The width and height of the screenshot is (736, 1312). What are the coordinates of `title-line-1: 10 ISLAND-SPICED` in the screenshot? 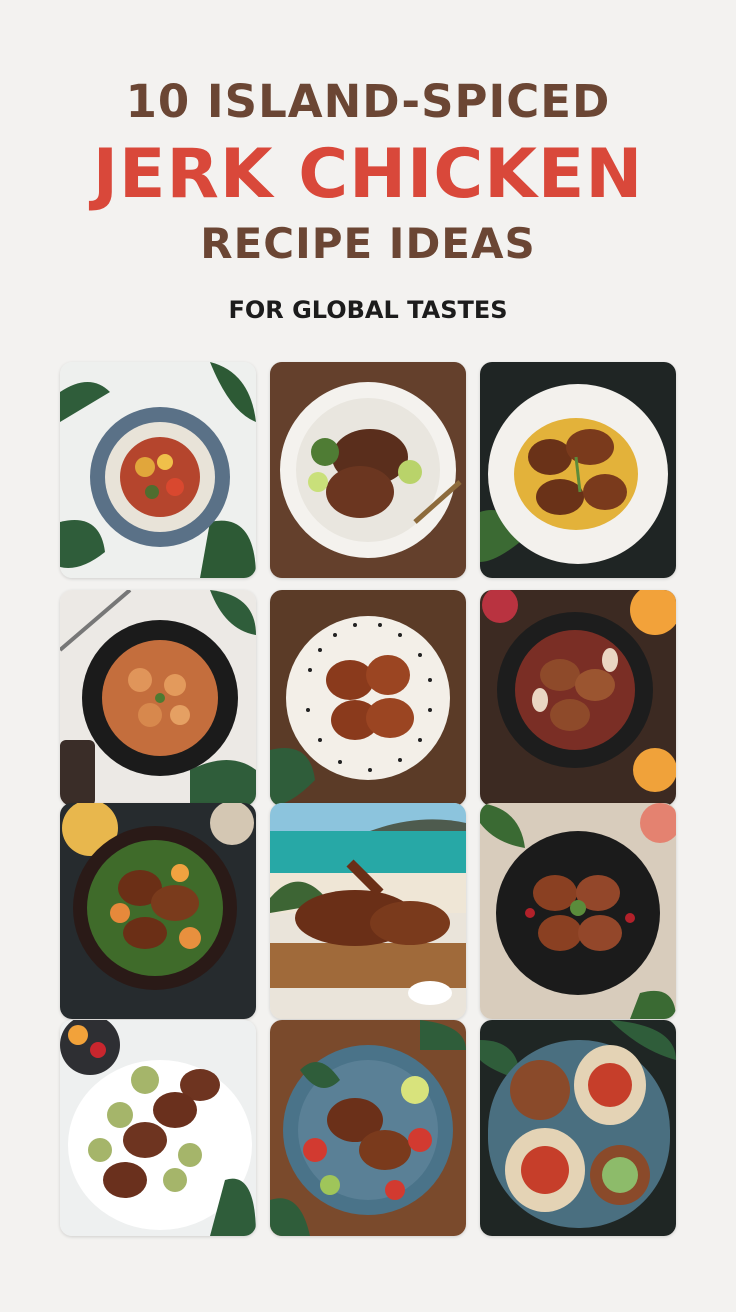 It's located at (368, 101).